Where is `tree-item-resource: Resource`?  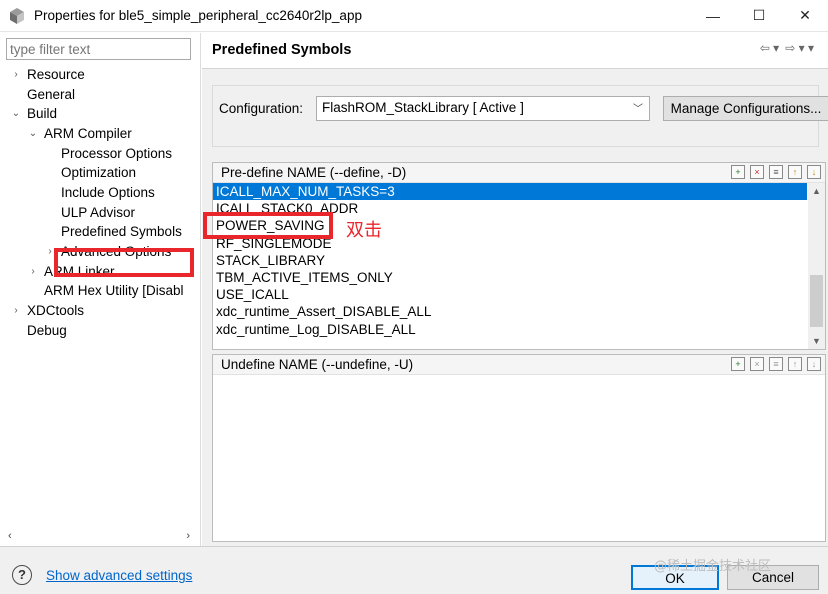
tree-item-resource: Resource is located at coordinates (56, 75).